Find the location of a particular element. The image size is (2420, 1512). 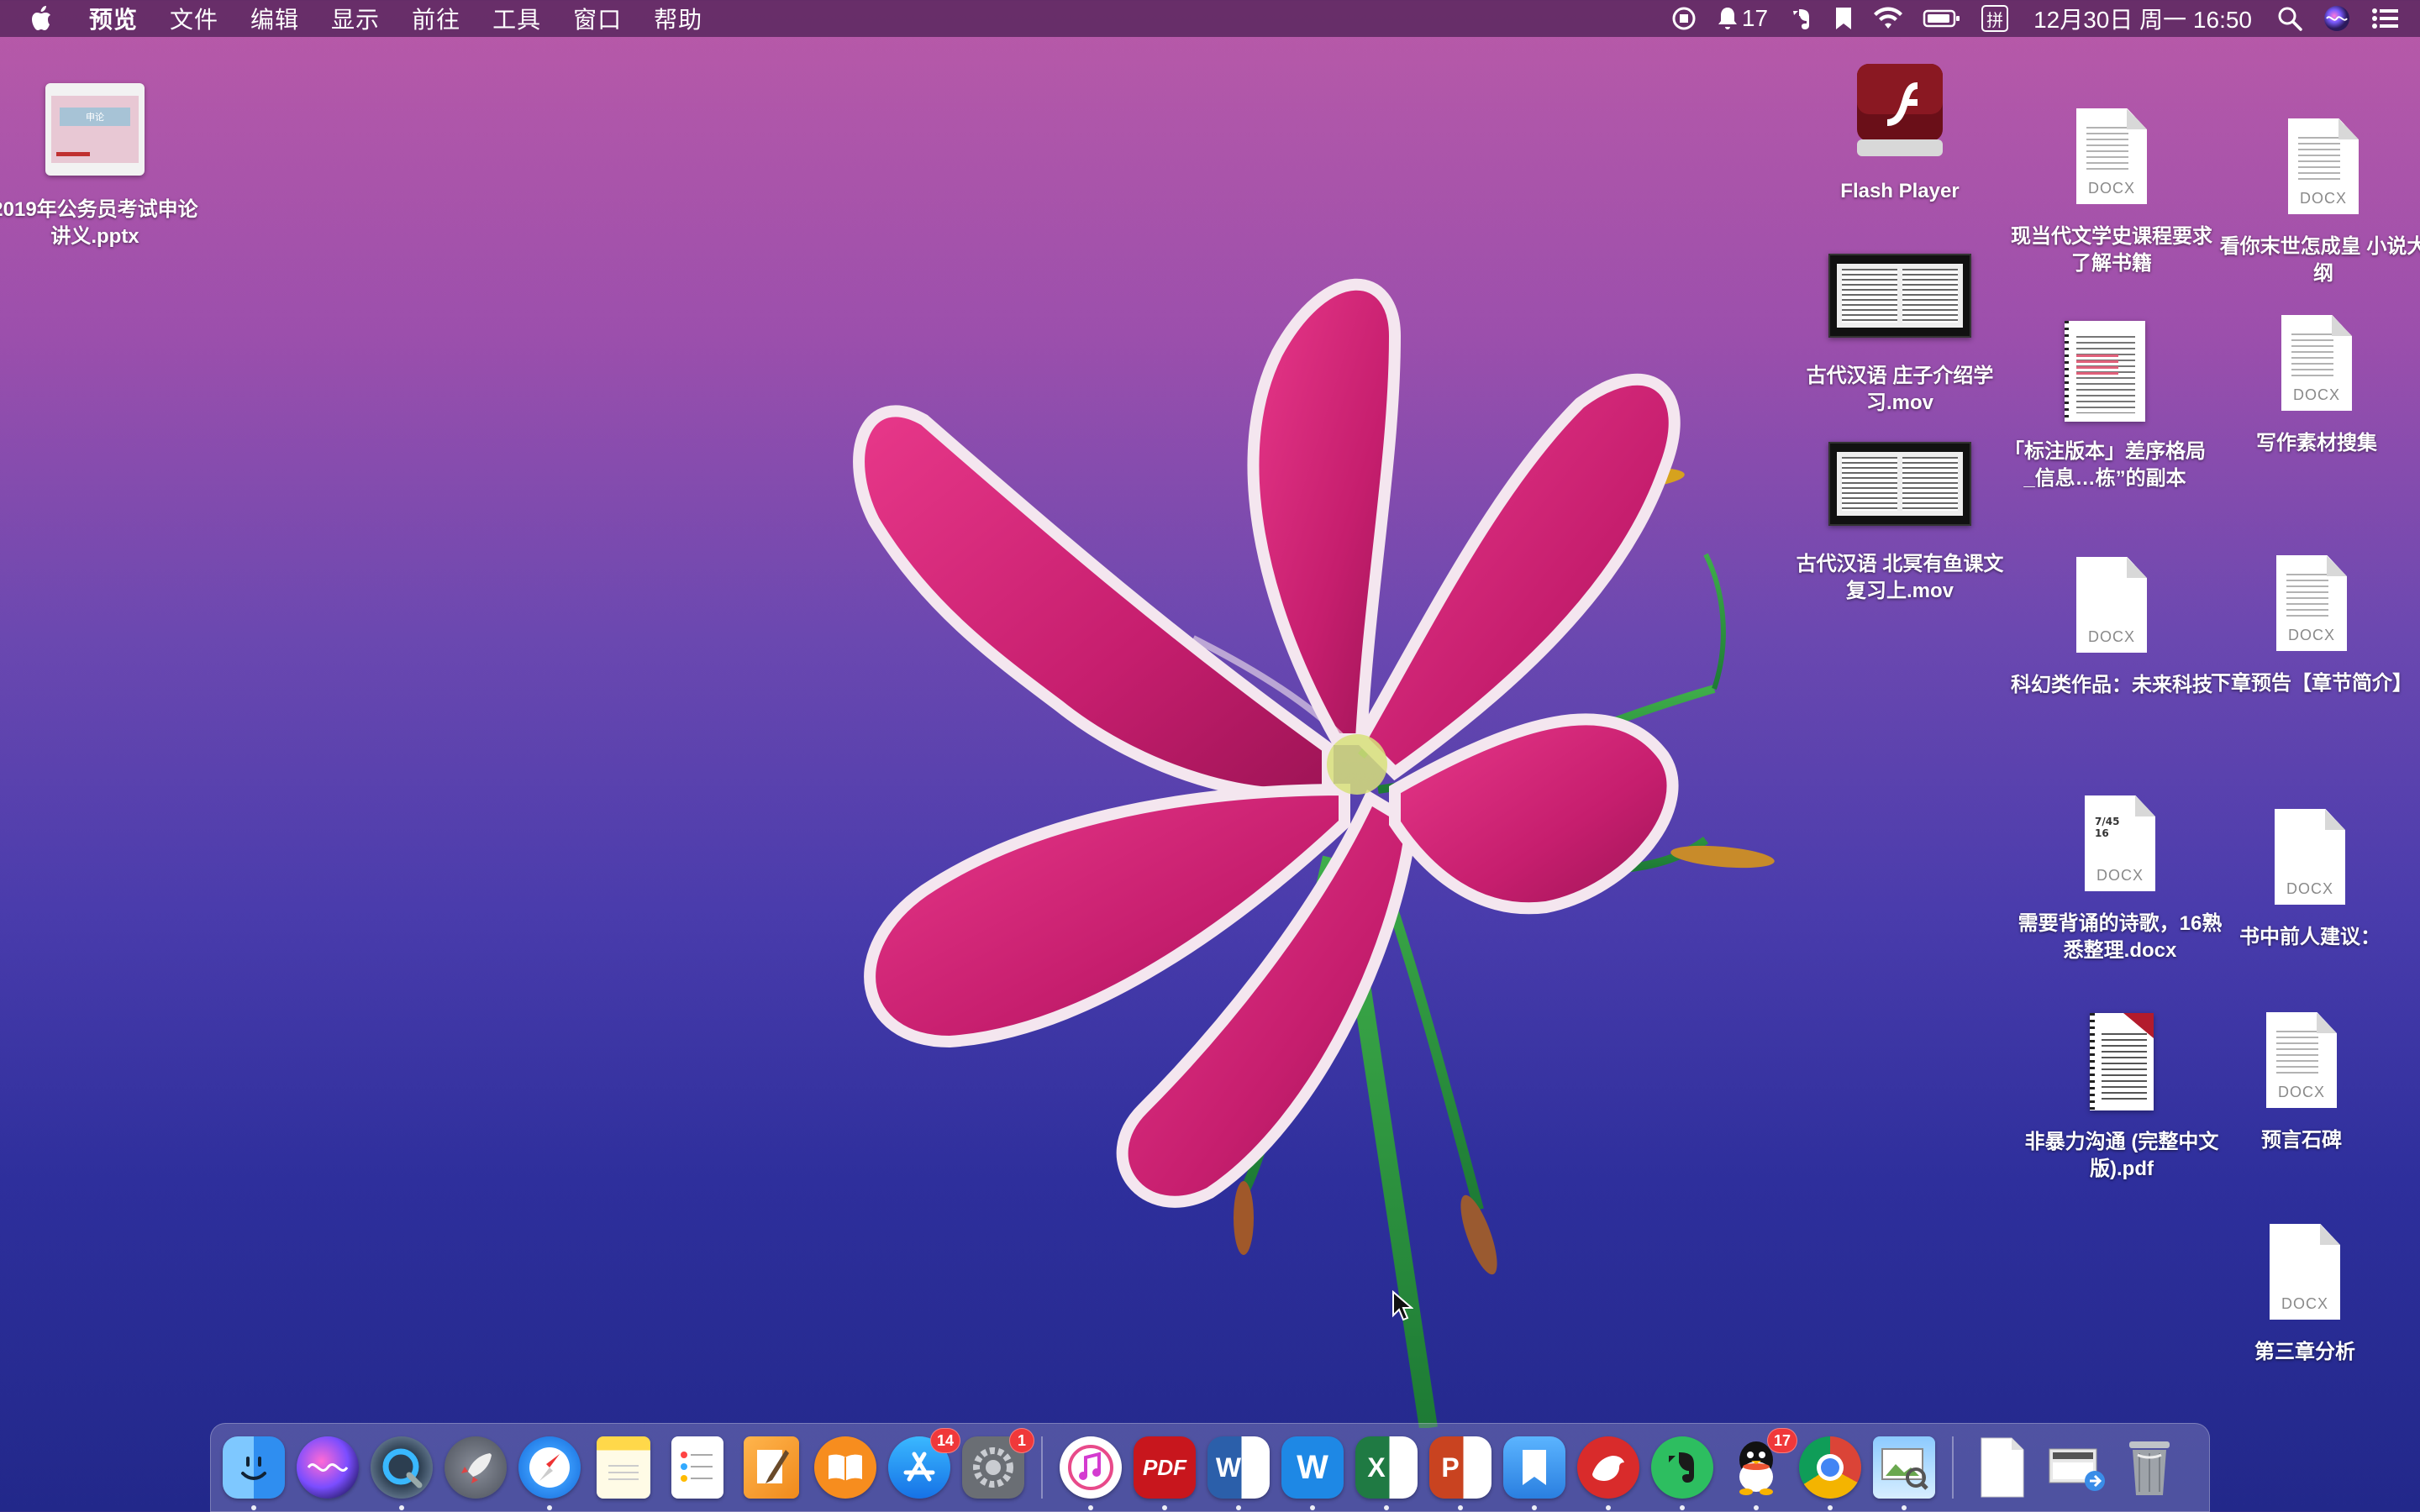

powerpoint-icon-letter: P is located at coordinates (1450, 1467).